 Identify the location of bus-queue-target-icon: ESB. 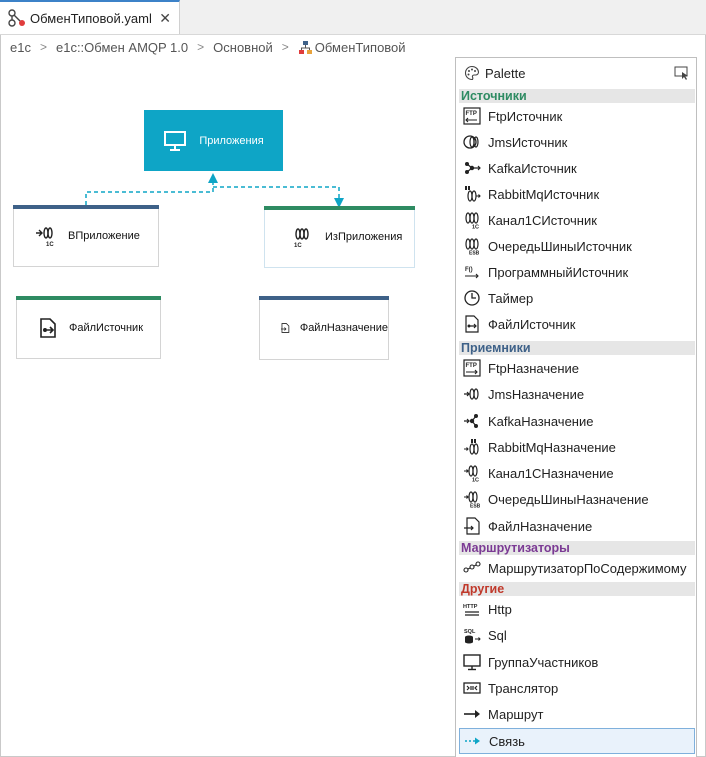
(472, 500).